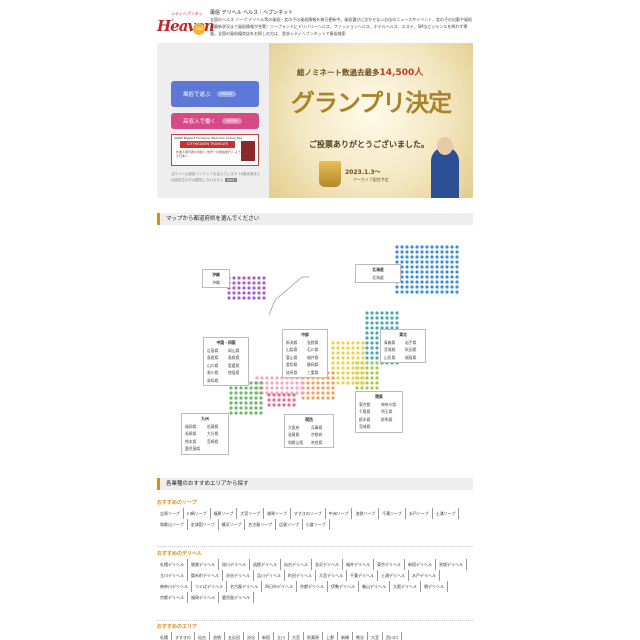 This screenshot has height=640, width=640. What do you see at coordinates (327, 564) in the screenshot?
I see `area-link: 金沢デリヘル` at bounding box center [327, 564].